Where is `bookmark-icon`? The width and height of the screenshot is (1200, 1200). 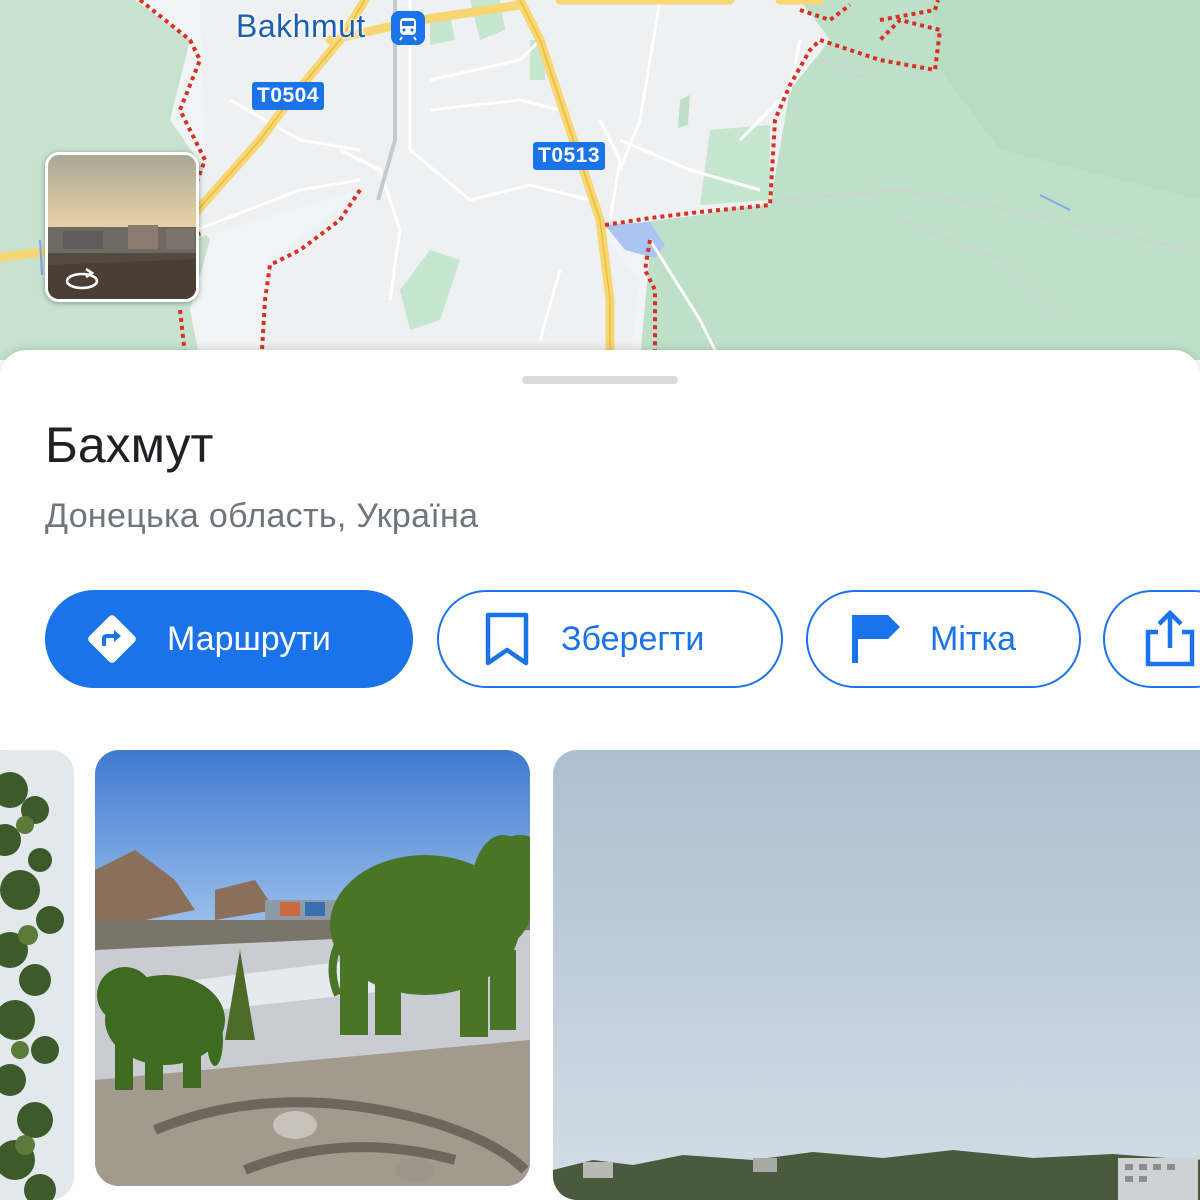 bookmark-icon is located at coordinates (507, 639).